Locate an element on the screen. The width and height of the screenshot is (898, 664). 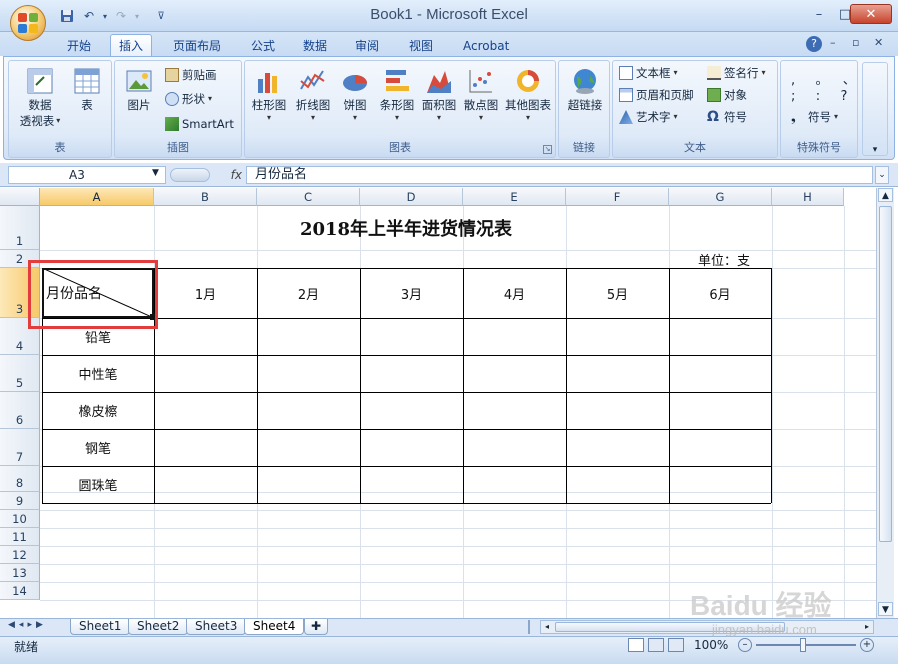
sheet-tab-3: Sheet3 is located at coordinates (216, 627).